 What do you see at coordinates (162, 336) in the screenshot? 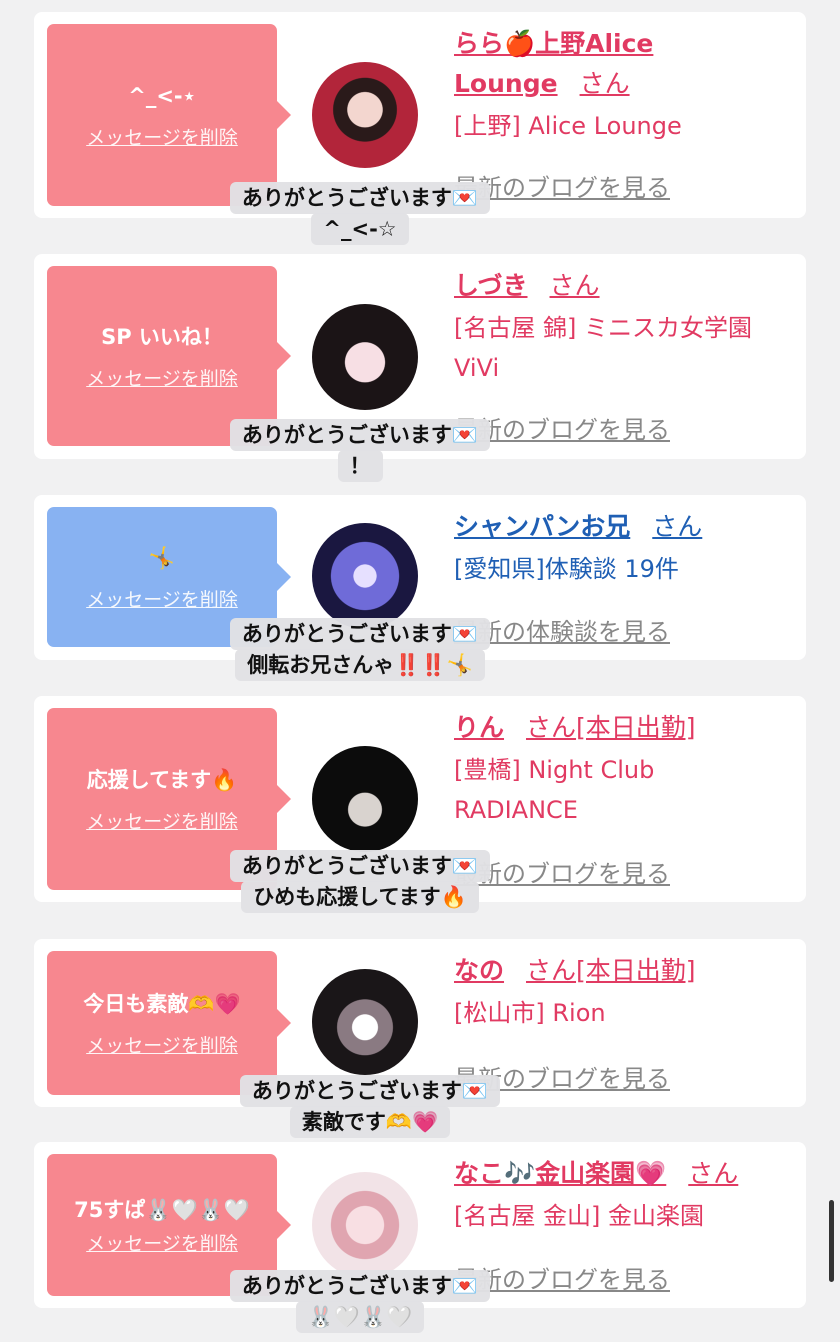
I see `message-text: SP いいね！` at bounding box center [162, 336].